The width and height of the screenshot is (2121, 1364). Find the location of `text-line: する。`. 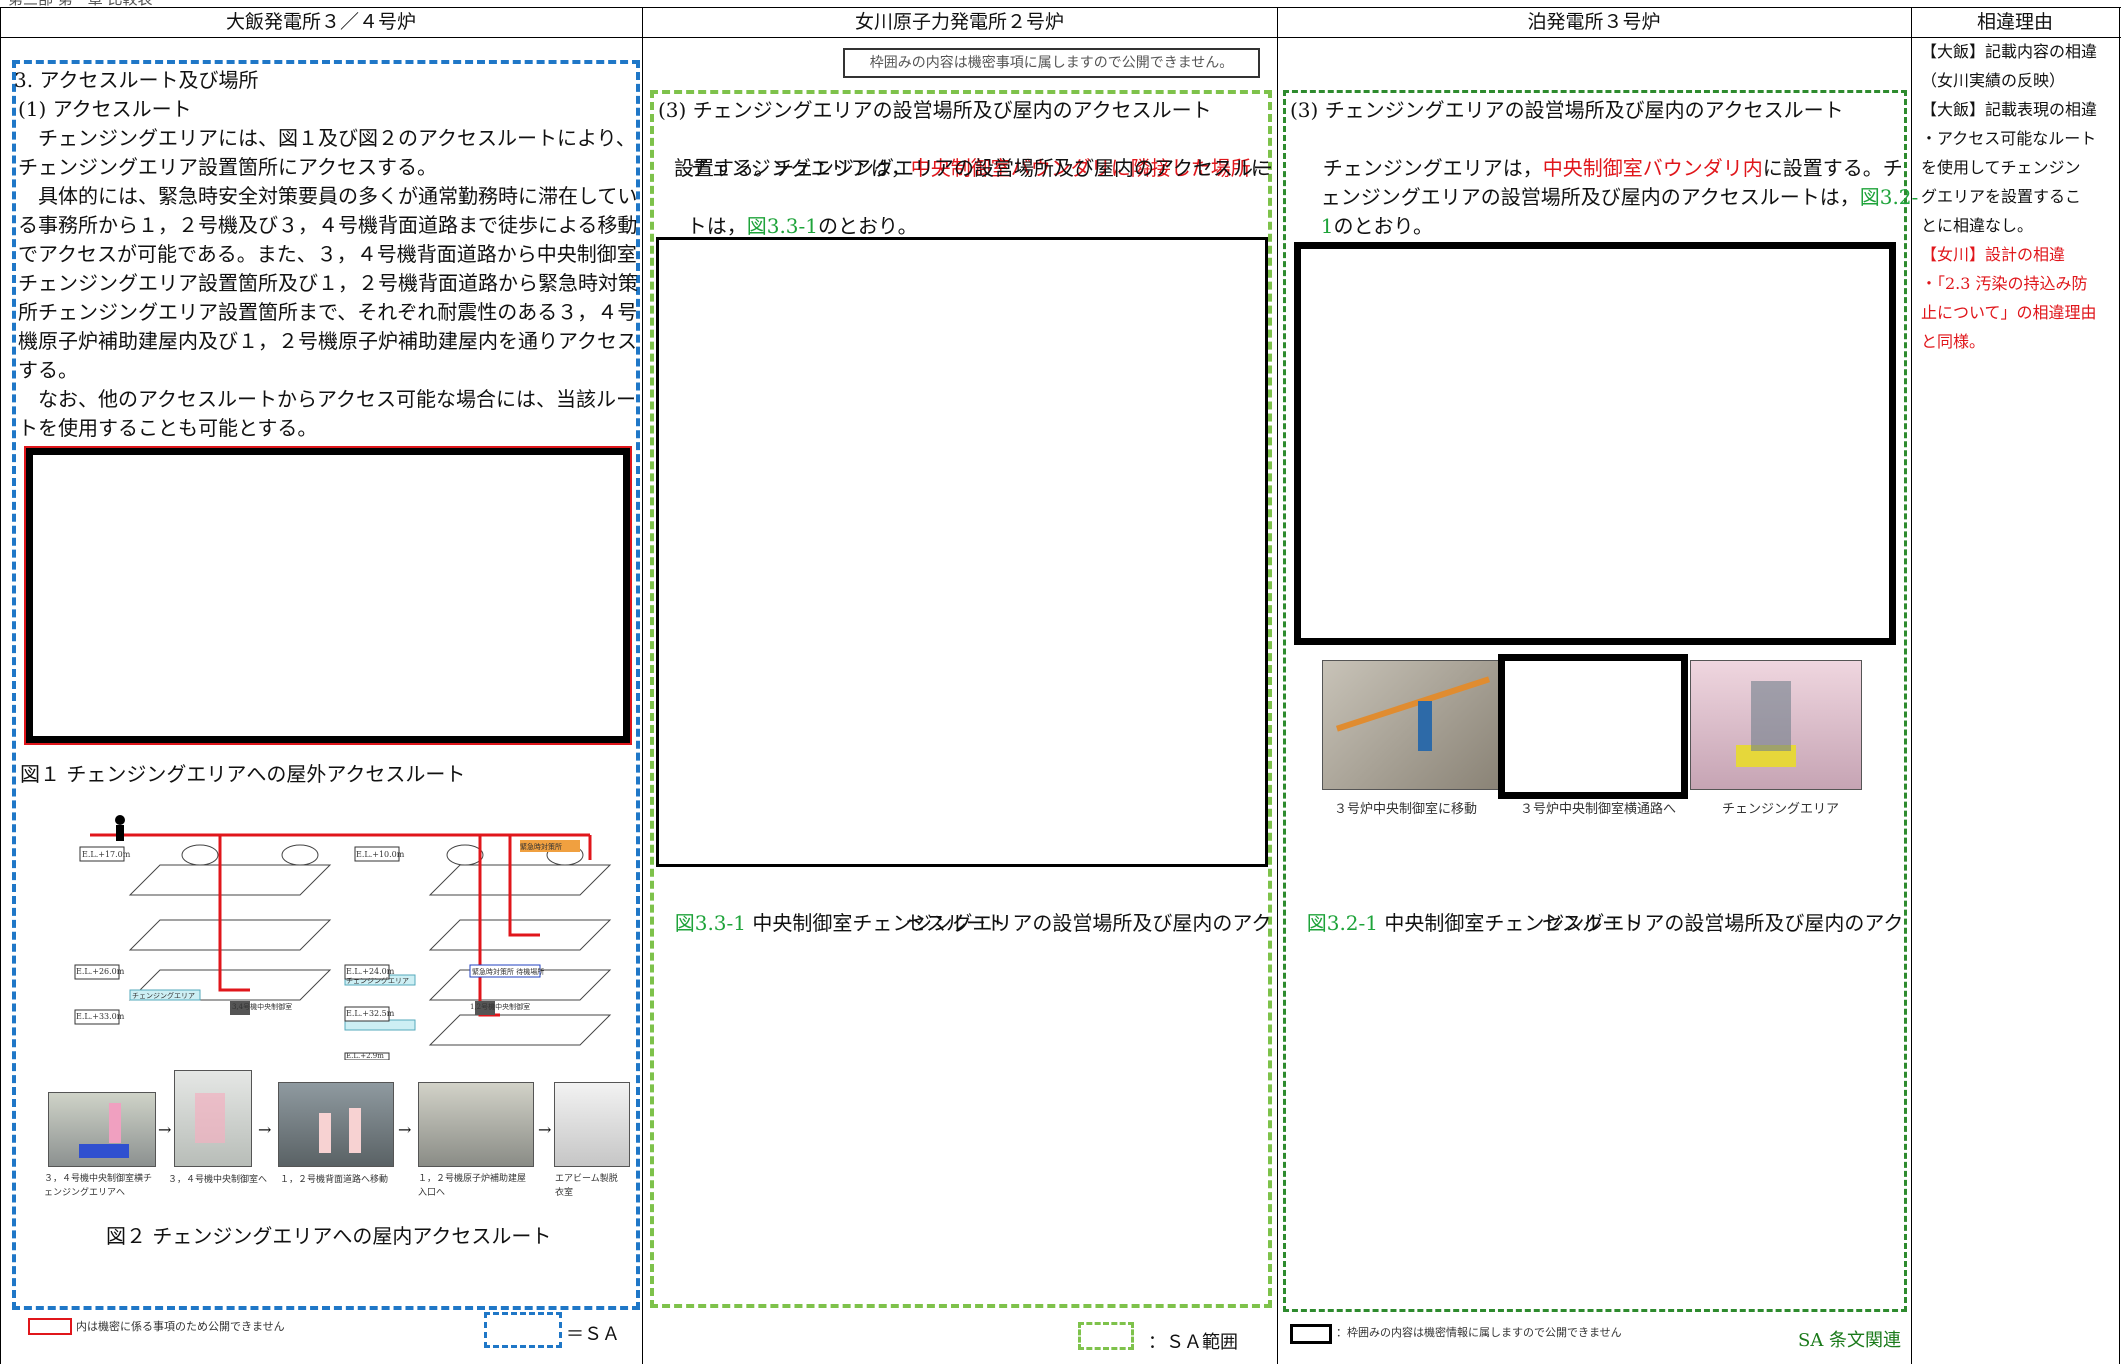

text-line: する。 is located at coordinates (48, 370).